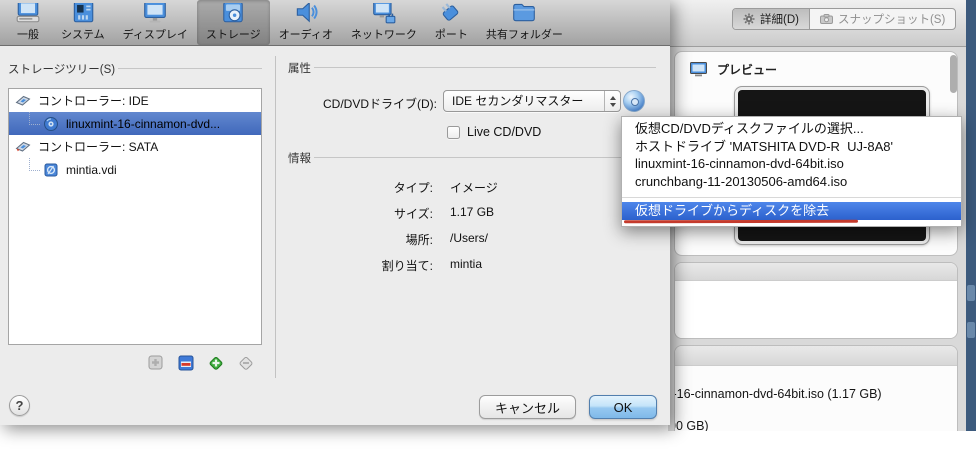  Describe the element at coordinates (612, 104) in the screenshot. I see `chevron-down-icon` at that location.